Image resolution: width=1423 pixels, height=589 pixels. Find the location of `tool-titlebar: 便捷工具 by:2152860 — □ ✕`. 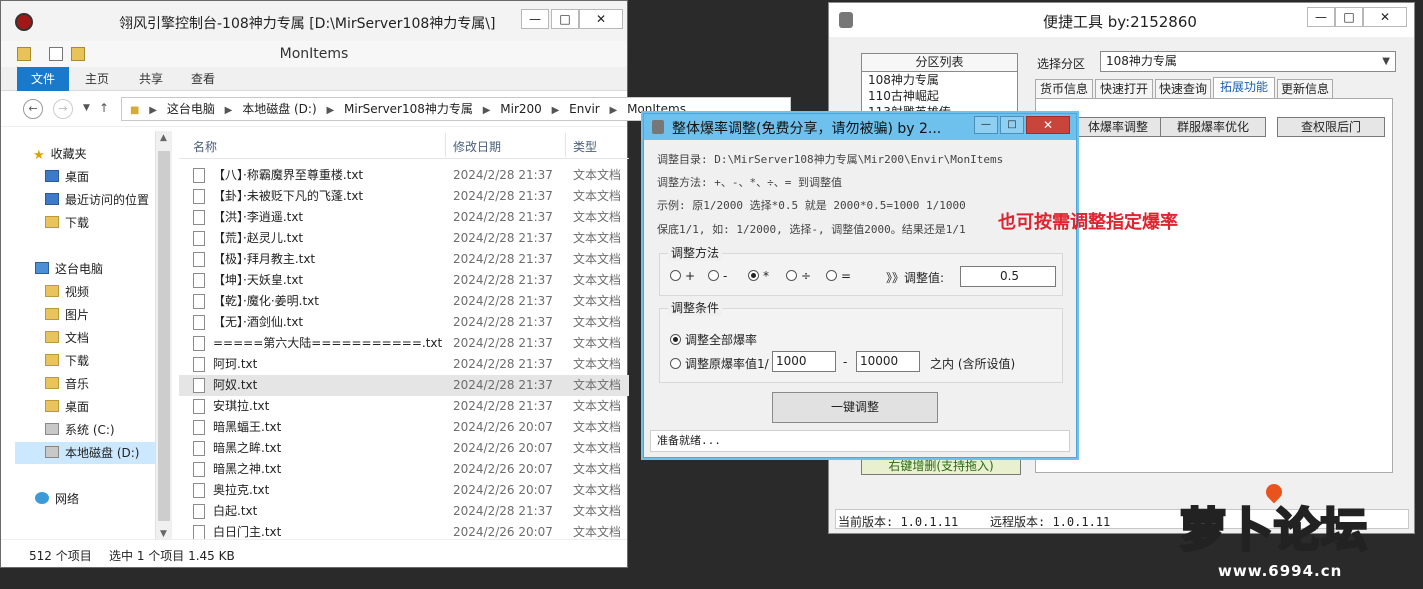

tool-titlebar: 便捷工具 by:2152860 — □ ✕ is located at coordinates (1121, 20).